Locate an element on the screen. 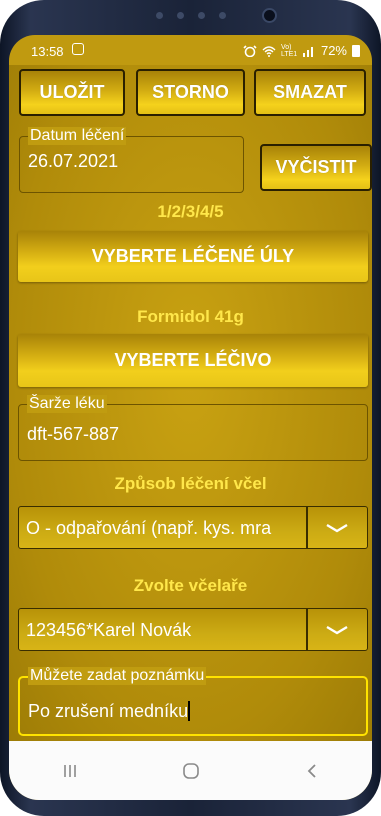 This screenshot has height=816, width=381. status-bar: 13:58 Vo) LTE1 72% is located at coordinates (190, 50).